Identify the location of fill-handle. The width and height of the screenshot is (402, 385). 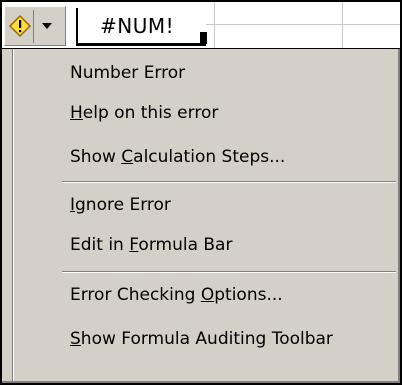
(203, 38).